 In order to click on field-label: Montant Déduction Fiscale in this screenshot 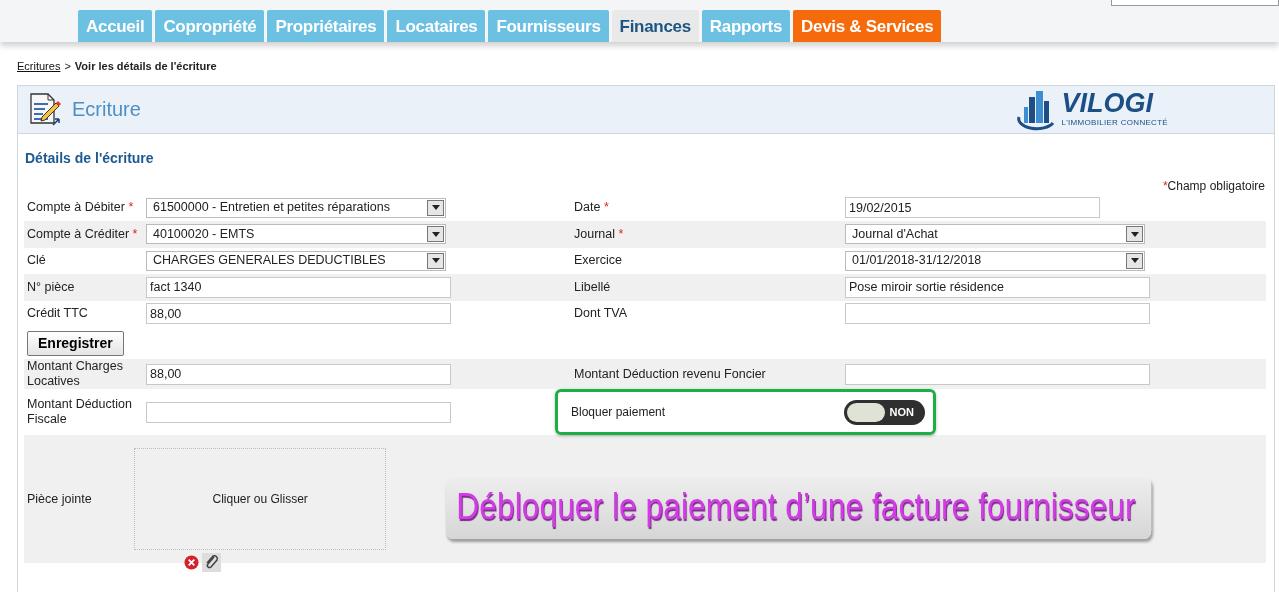, I will do `click(79, 411)`.